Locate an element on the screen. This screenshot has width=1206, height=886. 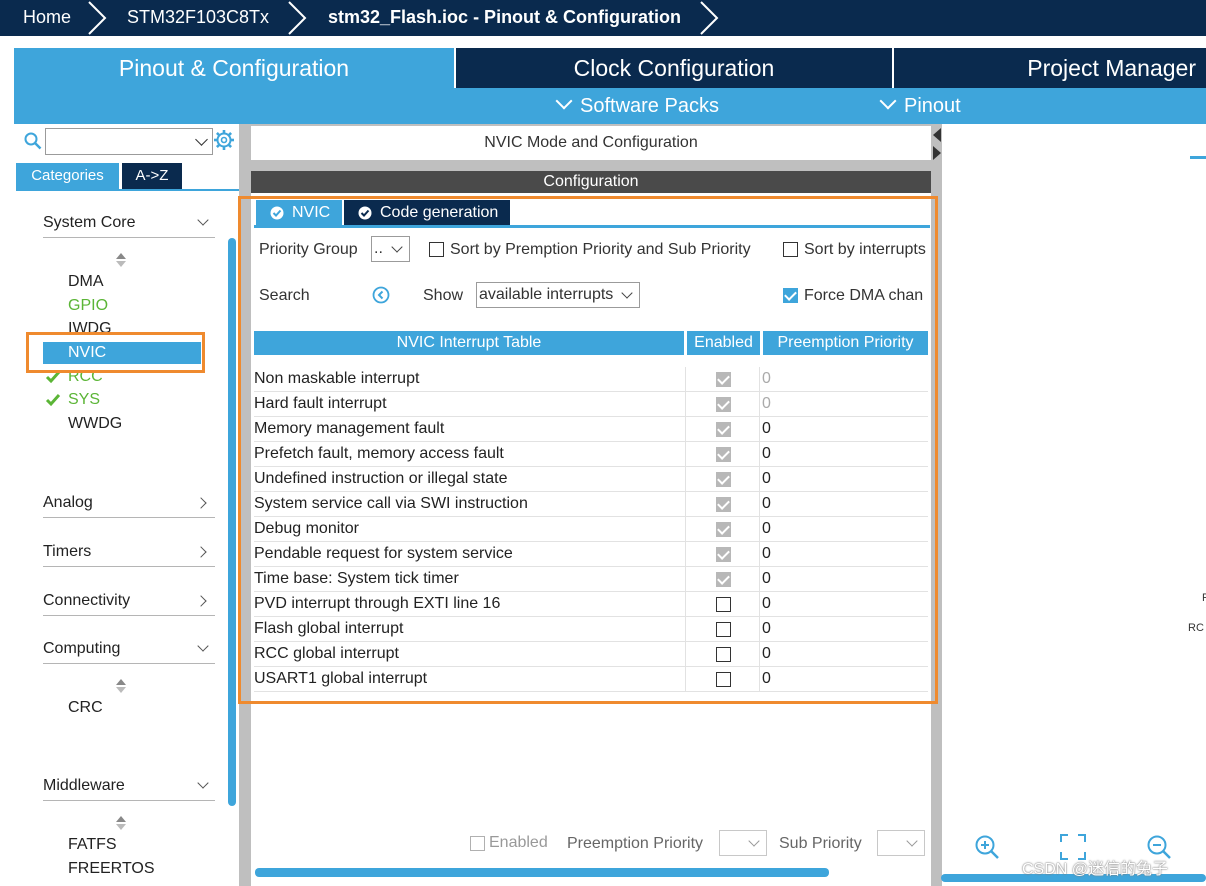
category-item-wwdg: WWDG is located at coordinates (95, 424).